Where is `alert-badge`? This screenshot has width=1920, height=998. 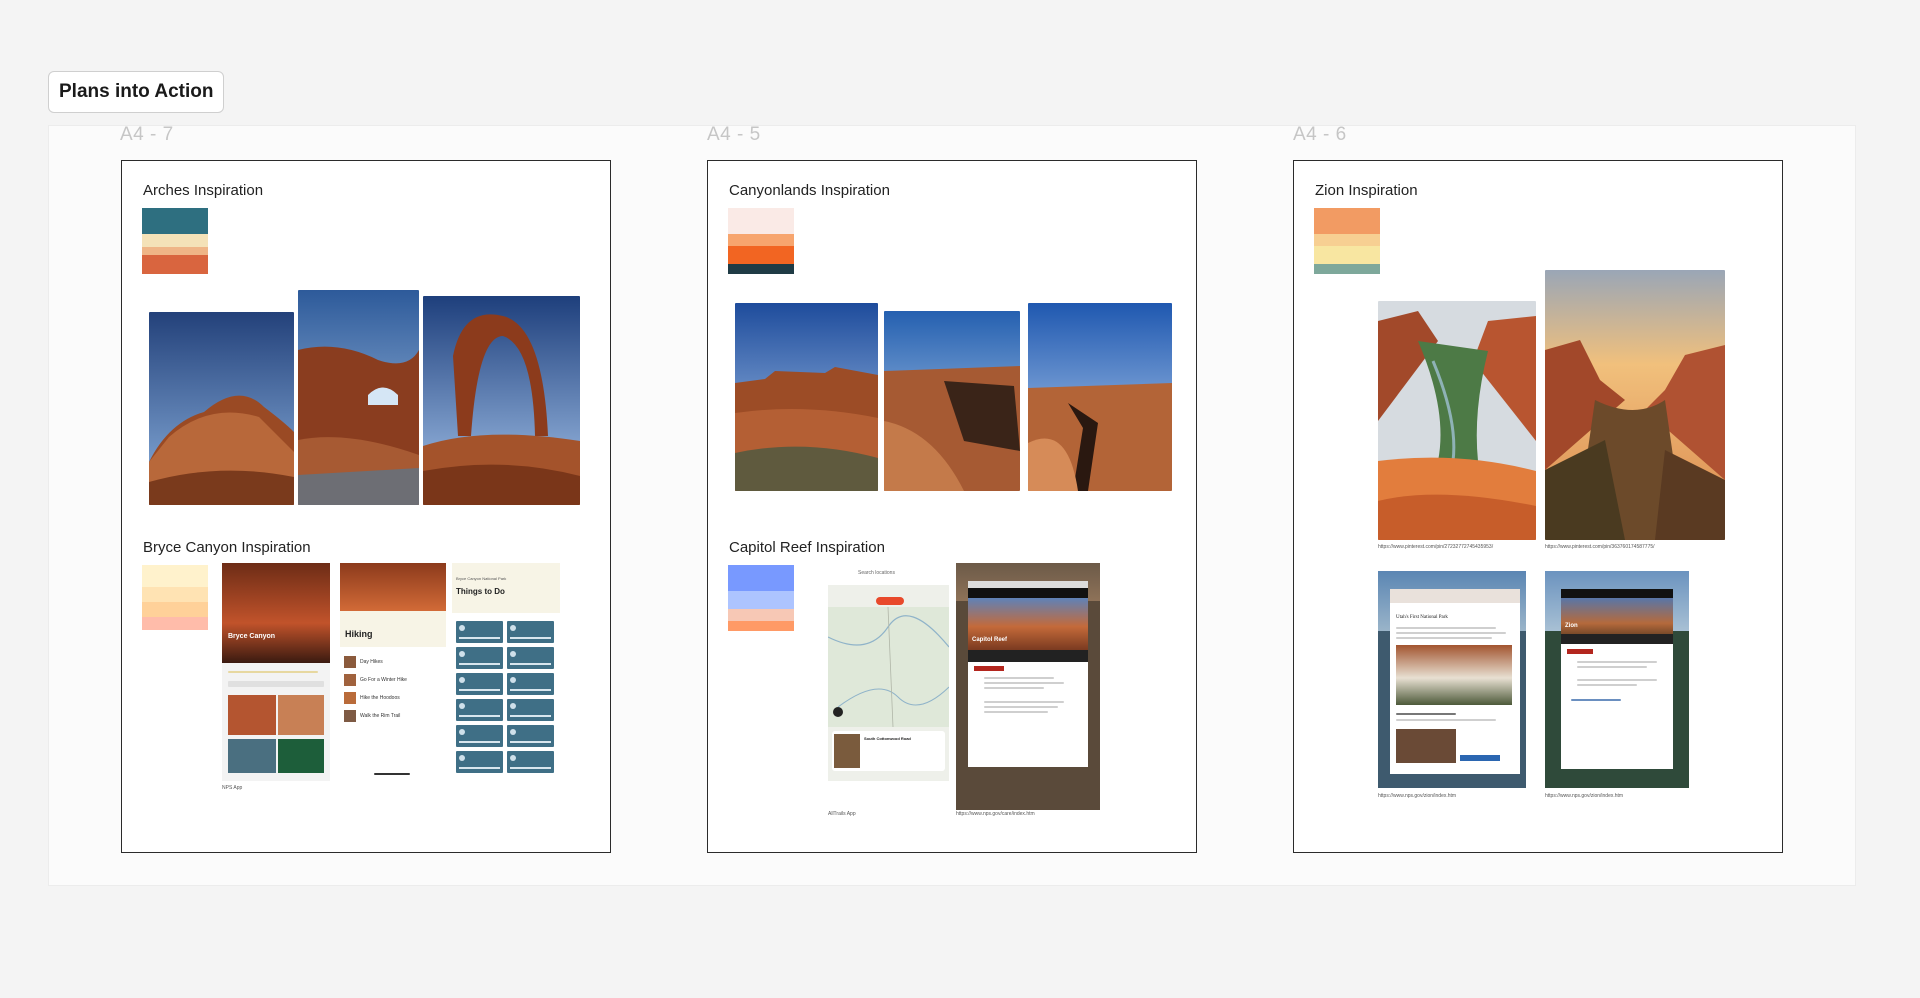
alert-badge is located at coordinates (1580, 651).